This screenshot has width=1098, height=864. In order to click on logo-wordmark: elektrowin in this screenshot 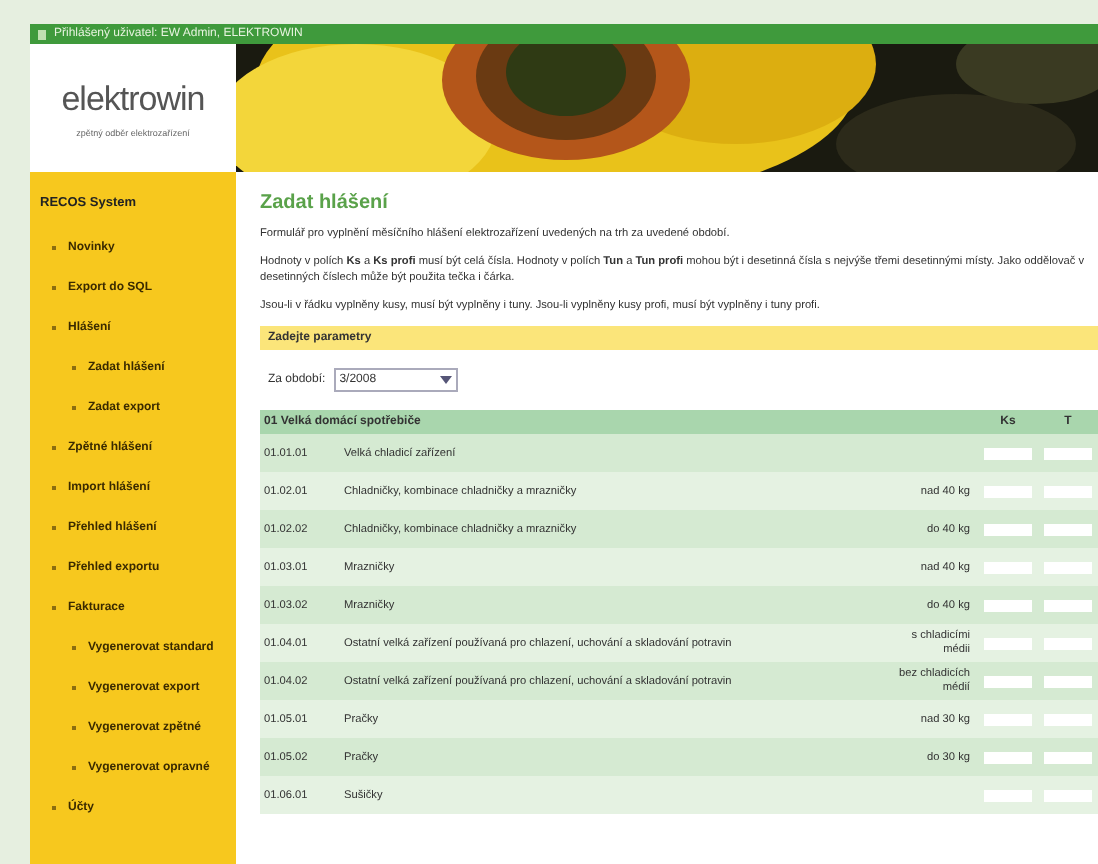, I will do `click(133, 99)`.